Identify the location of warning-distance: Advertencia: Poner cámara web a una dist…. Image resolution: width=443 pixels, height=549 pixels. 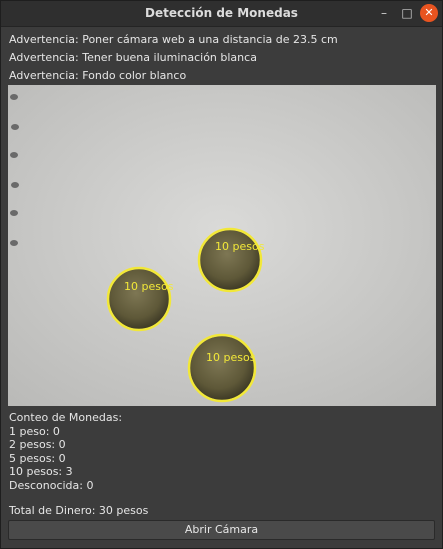
(173, 39).